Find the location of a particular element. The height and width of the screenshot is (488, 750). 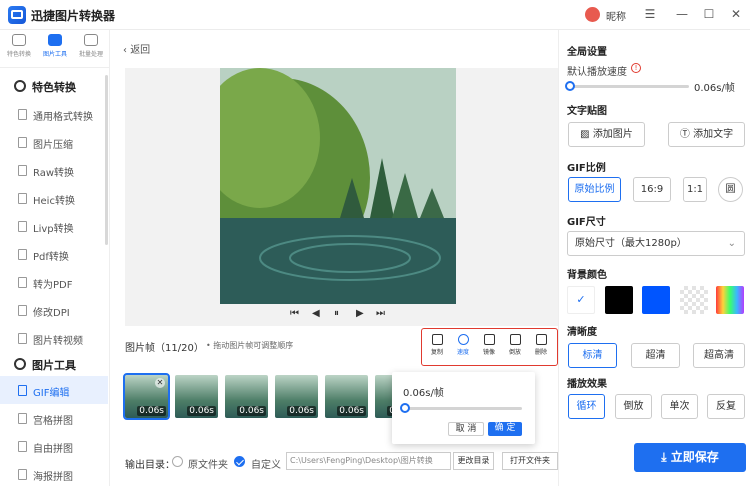

sidebar-item-gif-edit: GIF编辑 is located at coordinates (54, 390).